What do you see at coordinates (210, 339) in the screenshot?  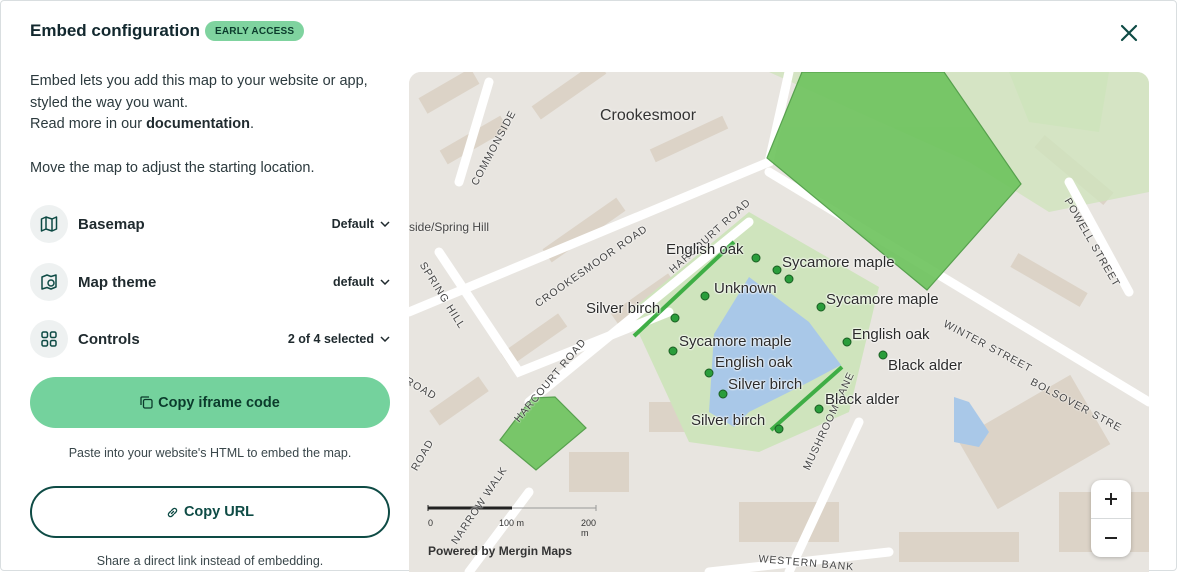 I see `setting-controls: Controls 2 of 4 selected` at bounding box center [210, 339].